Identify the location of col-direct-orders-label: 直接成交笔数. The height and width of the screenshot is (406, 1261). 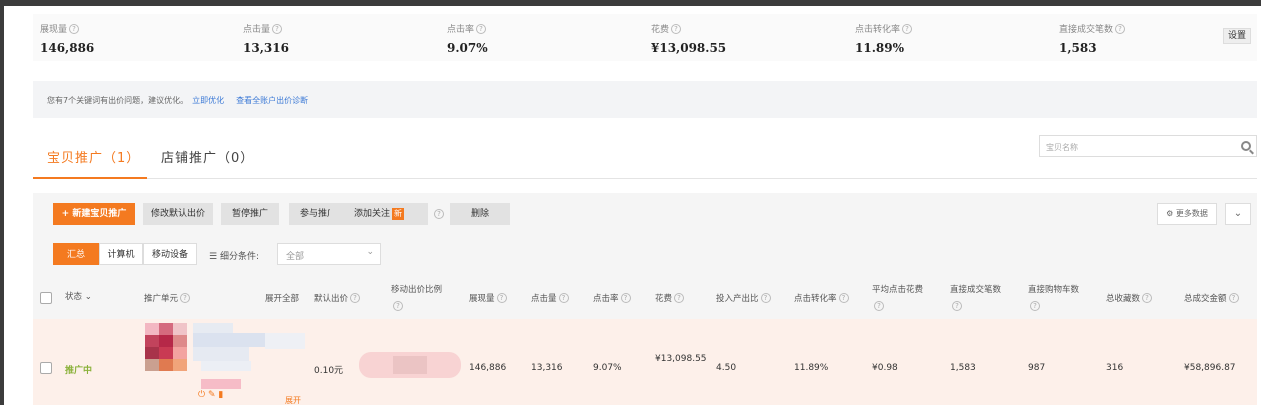
(976, 290).